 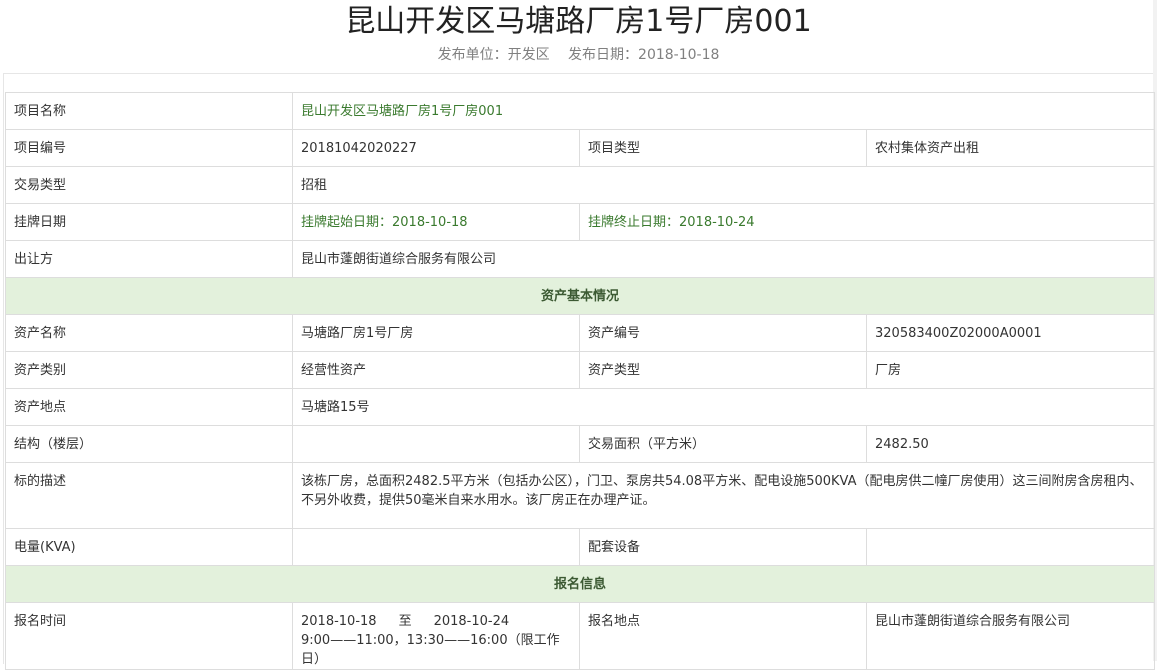 I want to click on table-row: 电量(KVA) 配套设备, so click(x=580, y=547).